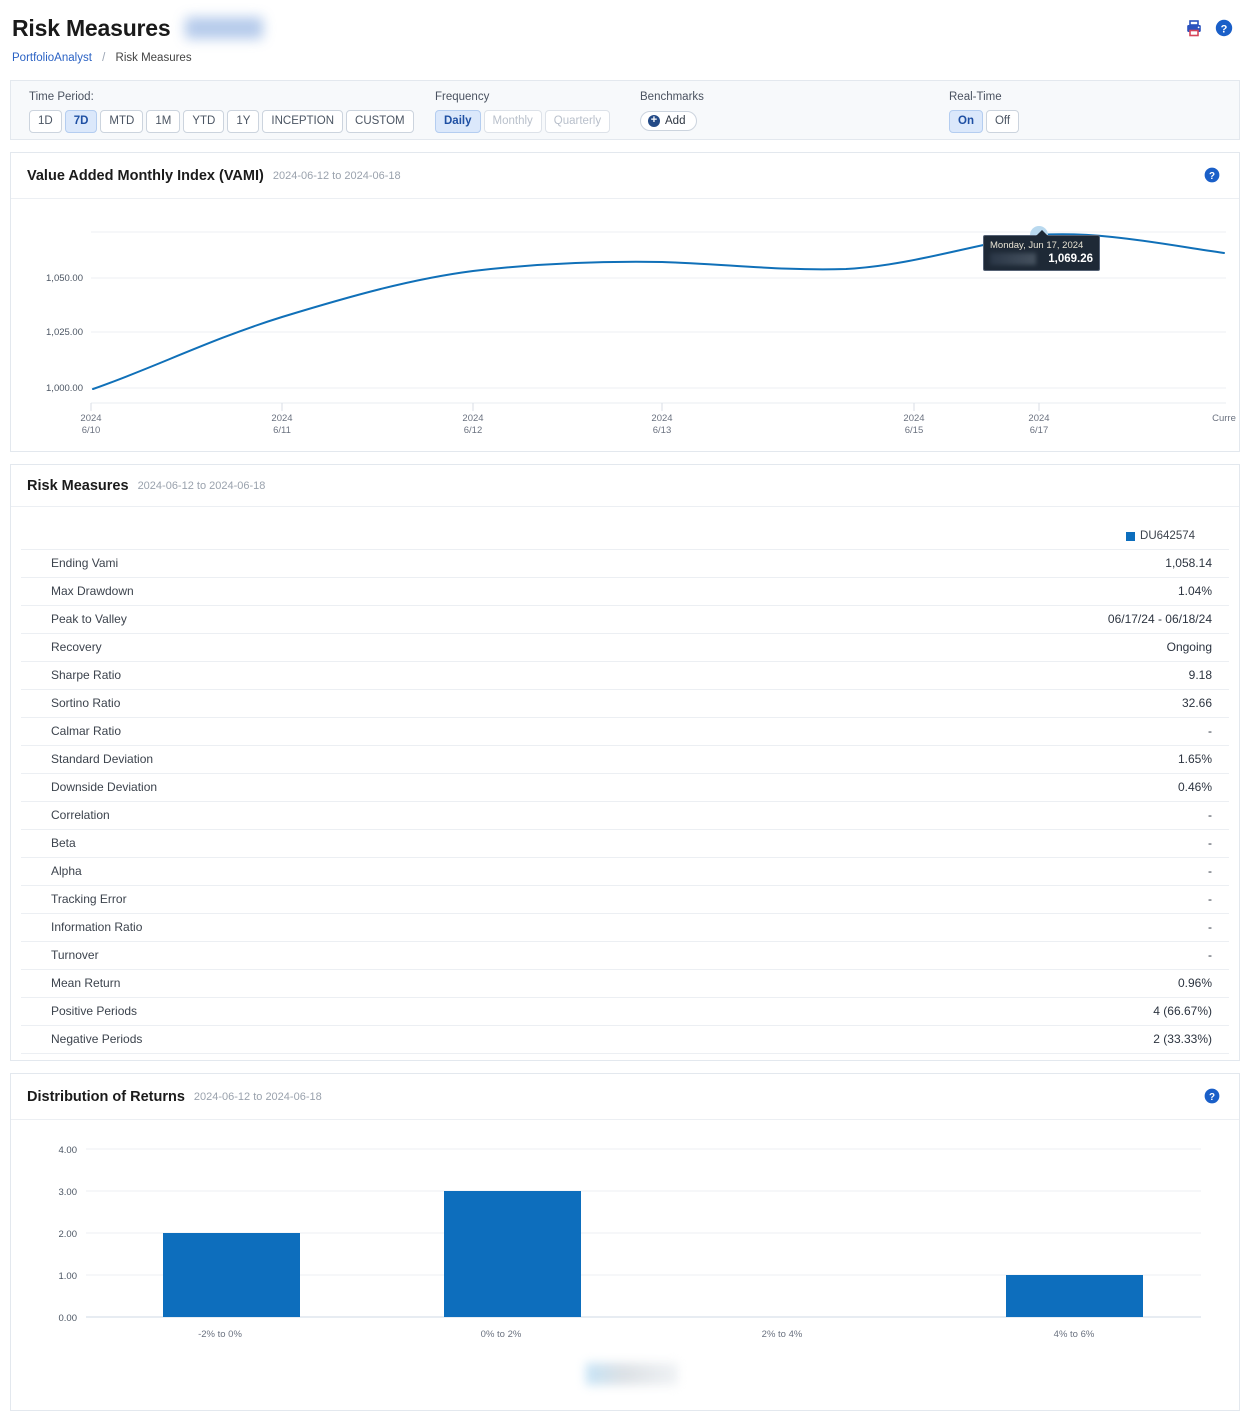  I want to click on svg-text: 6/10, so click(91, 430).